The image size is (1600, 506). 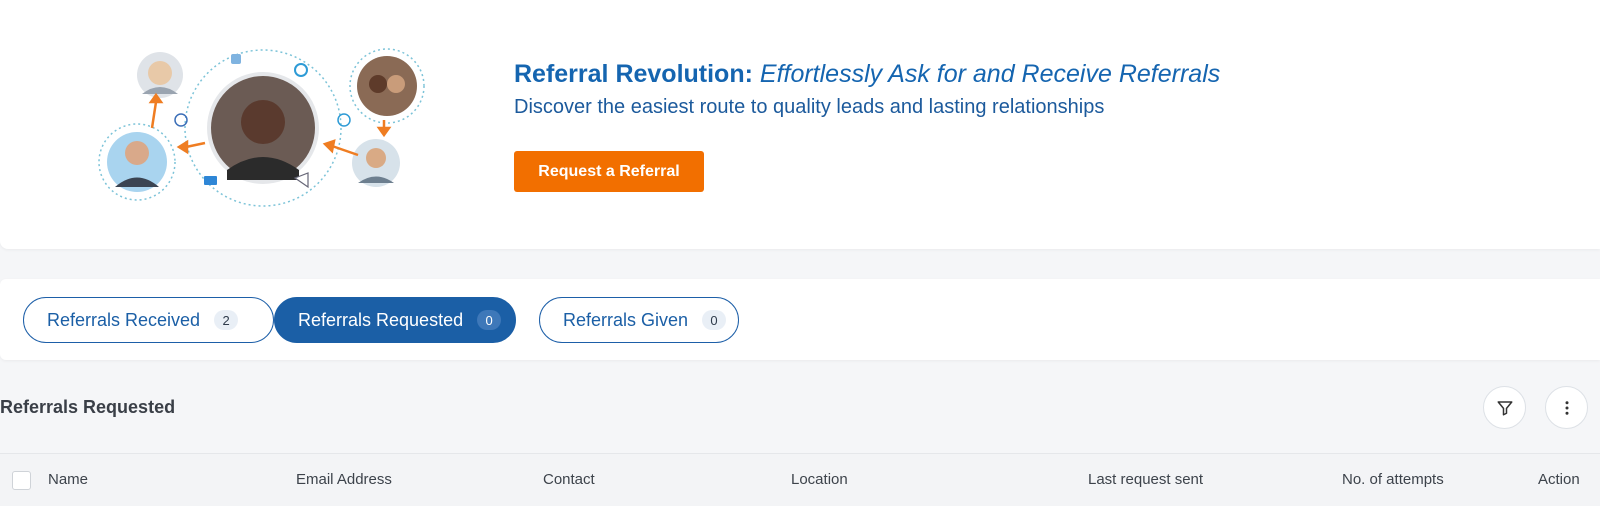 What do you see at coordinates (21, 480) in the screenshot?
I see `select-all-checkbox` at bounding box center [21, 480].